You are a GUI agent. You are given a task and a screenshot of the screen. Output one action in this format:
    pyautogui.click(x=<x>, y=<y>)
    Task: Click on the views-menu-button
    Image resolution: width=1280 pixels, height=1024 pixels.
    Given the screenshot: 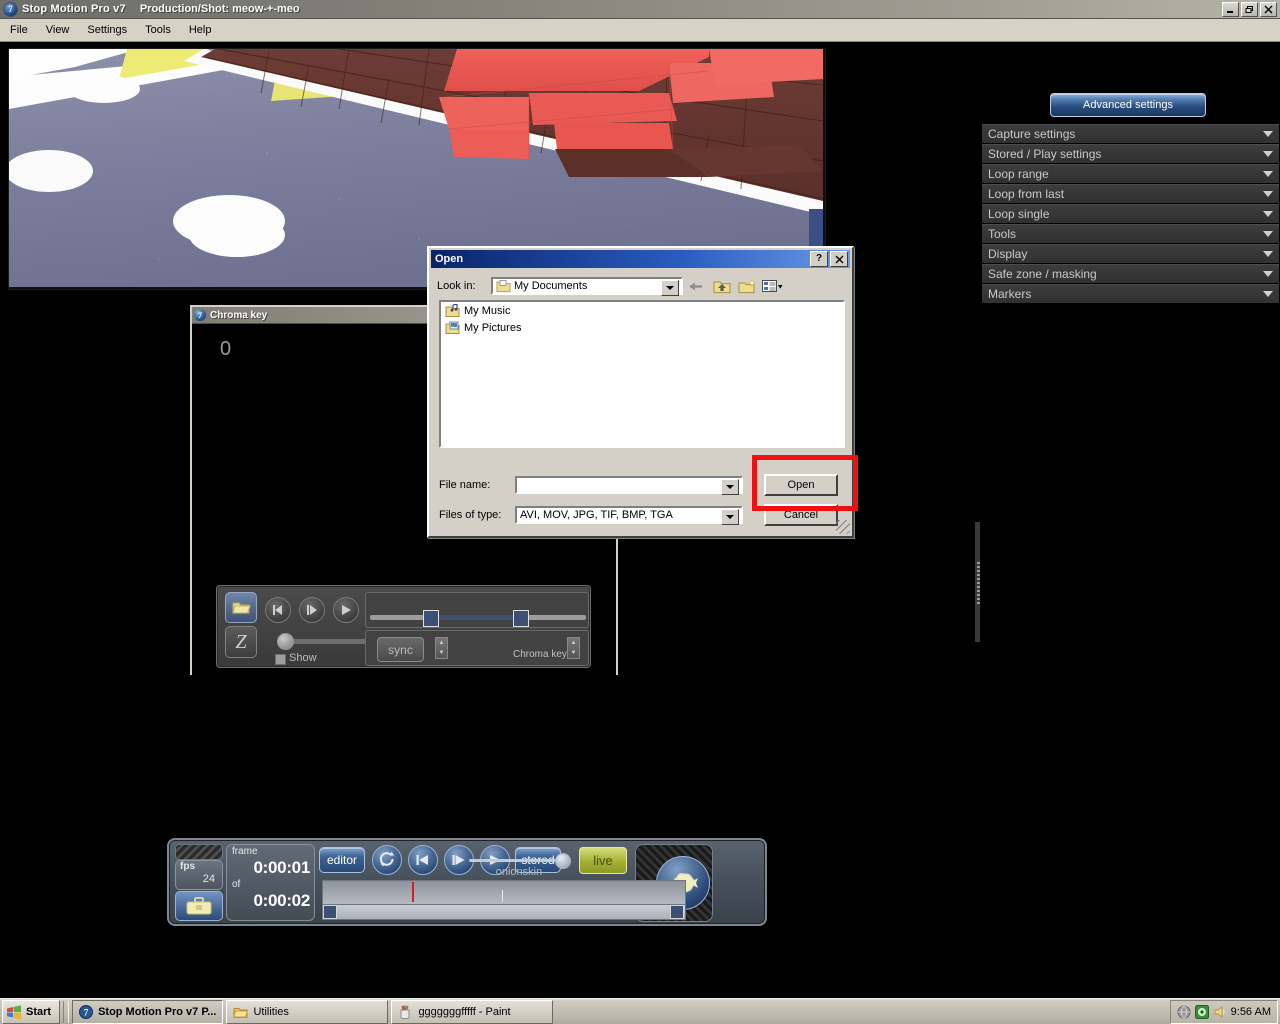 What is the action you would take?
    pyautogui.click(x=772, y=286)
    